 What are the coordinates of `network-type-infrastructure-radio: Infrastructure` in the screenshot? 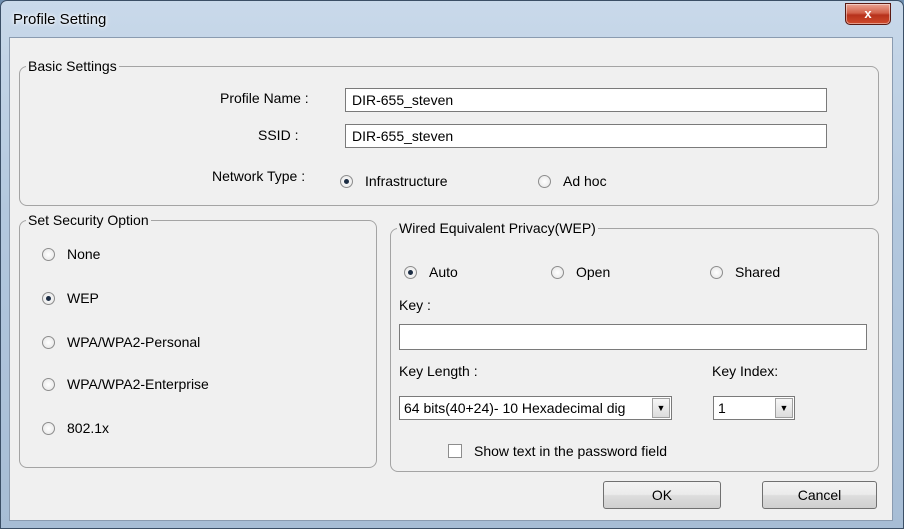 It's located at (393, 181).